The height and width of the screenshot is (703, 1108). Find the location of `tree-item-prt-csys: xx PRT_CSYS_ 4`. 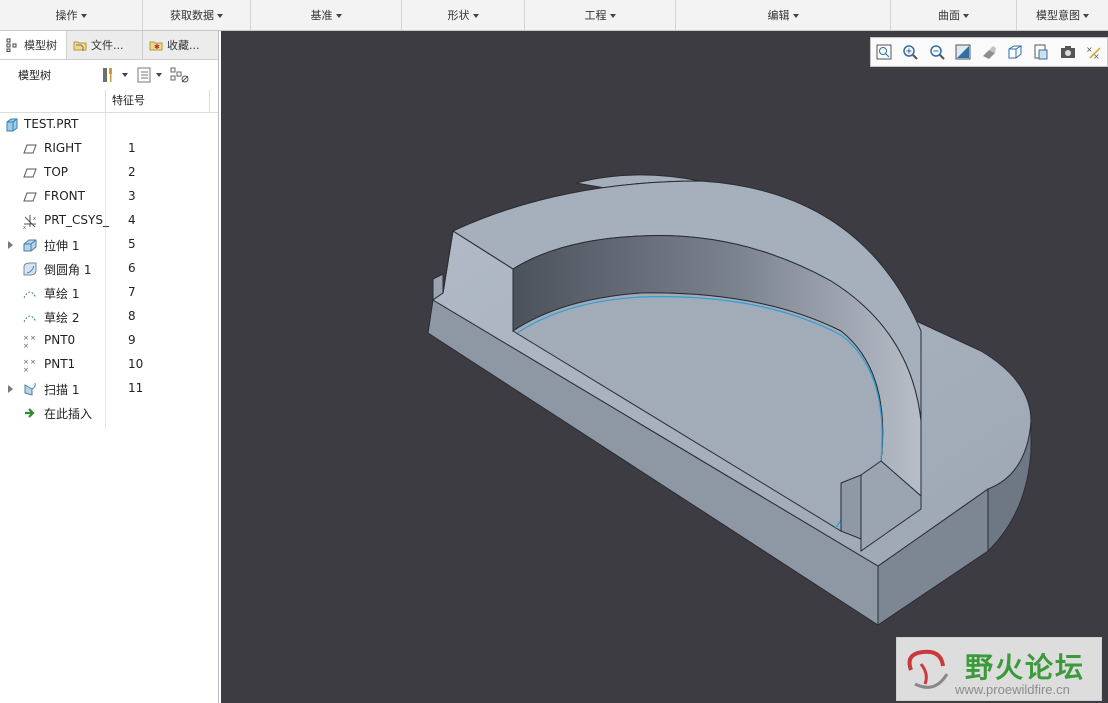

tree-item-prt-csys: xx PRT_CSYS_ 4 is located at coordinates (109, 221).